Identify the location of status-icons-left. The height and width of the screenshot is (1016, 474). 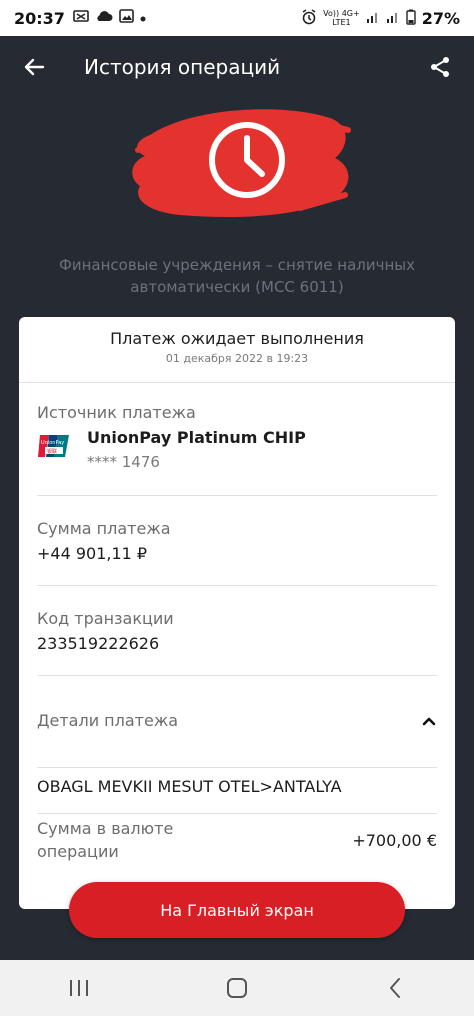
(109, 18).